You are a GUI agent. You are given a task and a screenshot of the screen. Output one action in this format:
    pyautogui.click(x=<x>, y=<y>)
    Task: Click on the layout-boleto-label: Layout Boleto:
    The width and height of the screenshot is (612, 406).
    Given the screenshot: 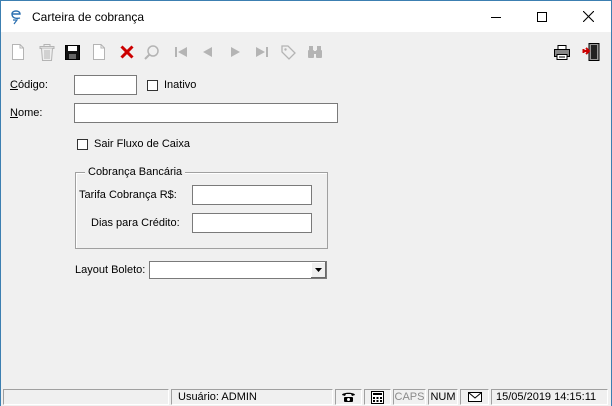 What is the action you would take?
    pyautogui.click(x=110, y=270)
    